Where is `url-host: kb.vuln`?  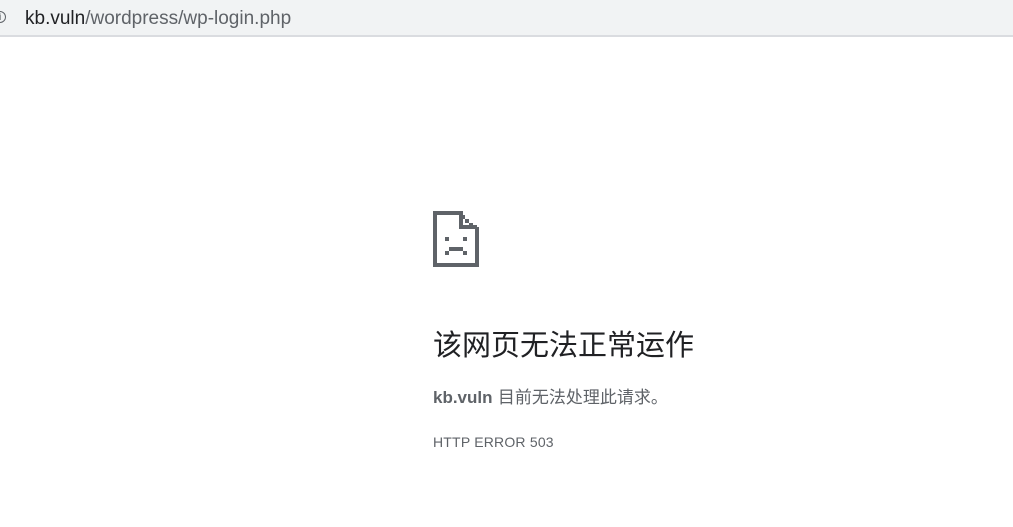 url-host: kb.vuln is located at coordinates (55, 18).